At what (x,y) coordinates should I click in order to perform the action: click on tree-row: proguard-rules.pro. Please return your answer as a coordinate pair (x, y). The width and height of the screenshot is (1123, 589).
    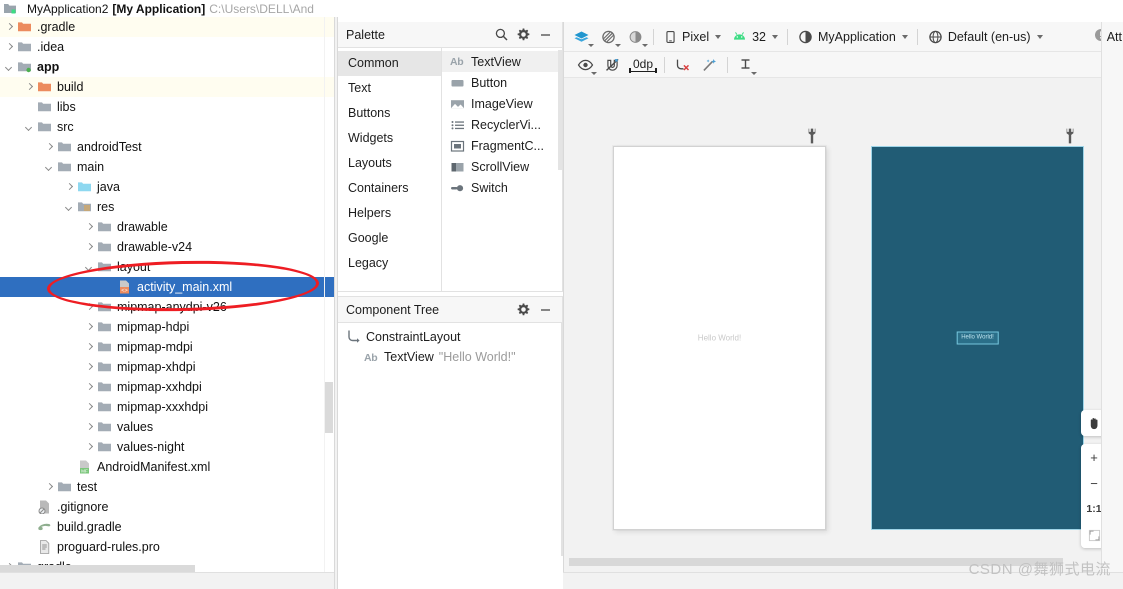
    Looking at the image, I should click on (168, 547).